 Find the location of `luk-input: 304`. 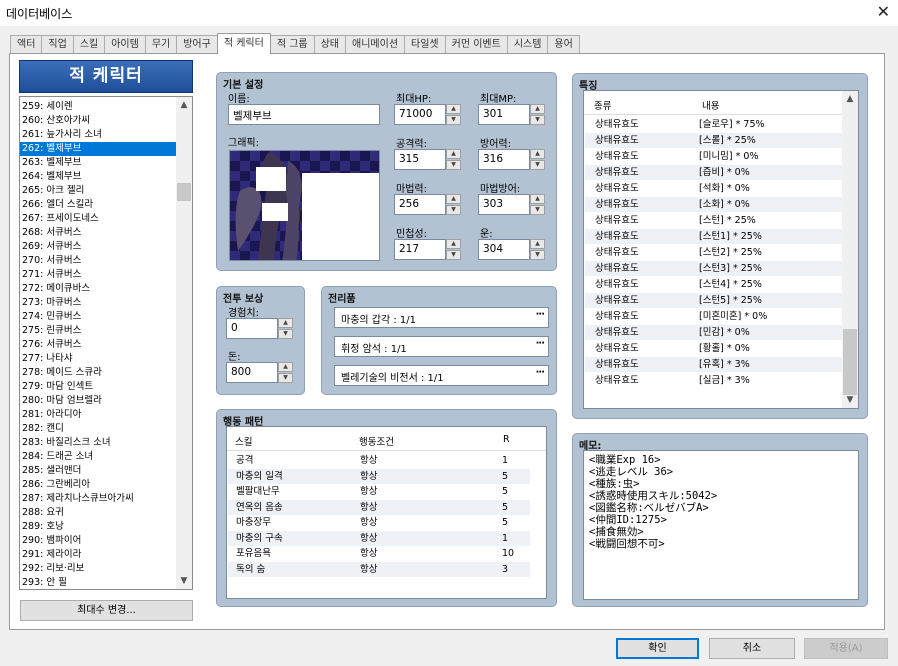

luk-input: 304 is located at coordinates (504, 249).